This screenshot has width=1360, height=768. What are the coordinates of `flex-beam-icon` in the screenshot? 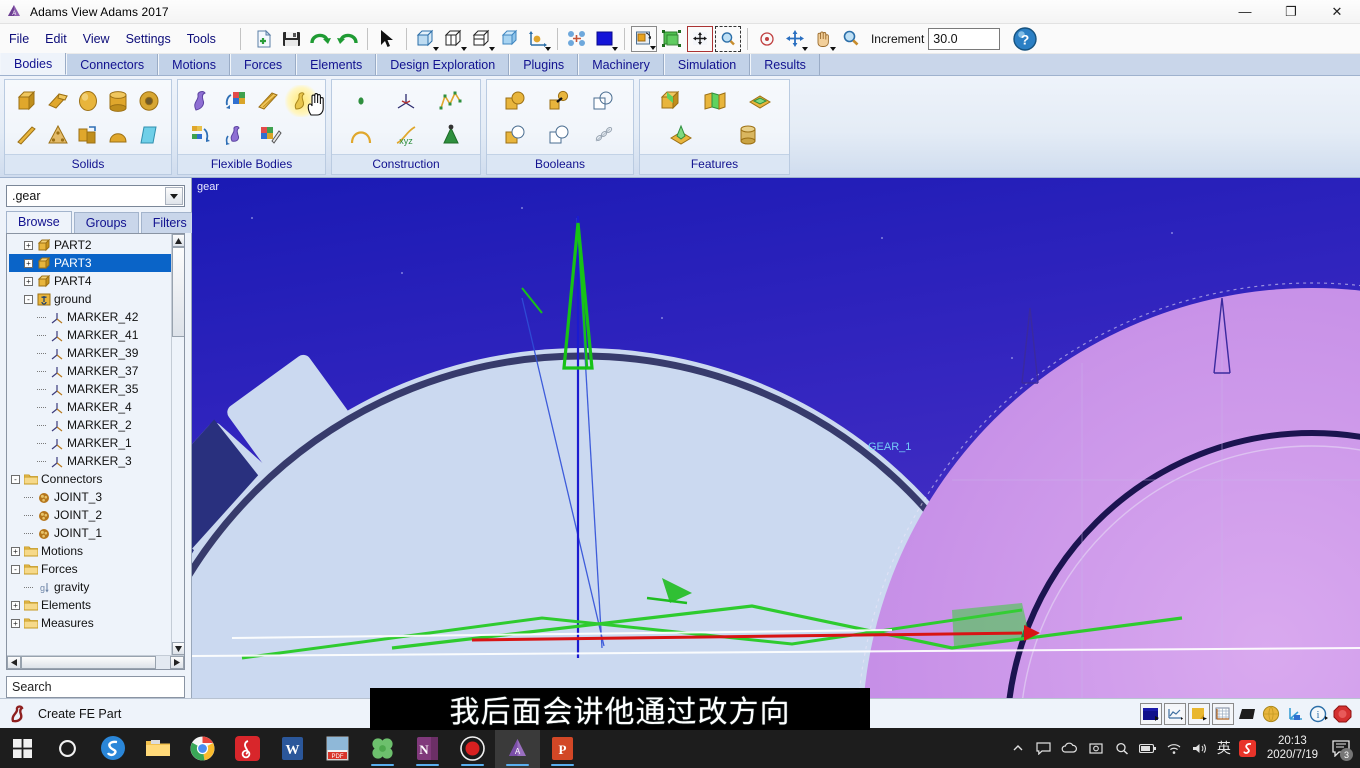 It's located at (268, 101).